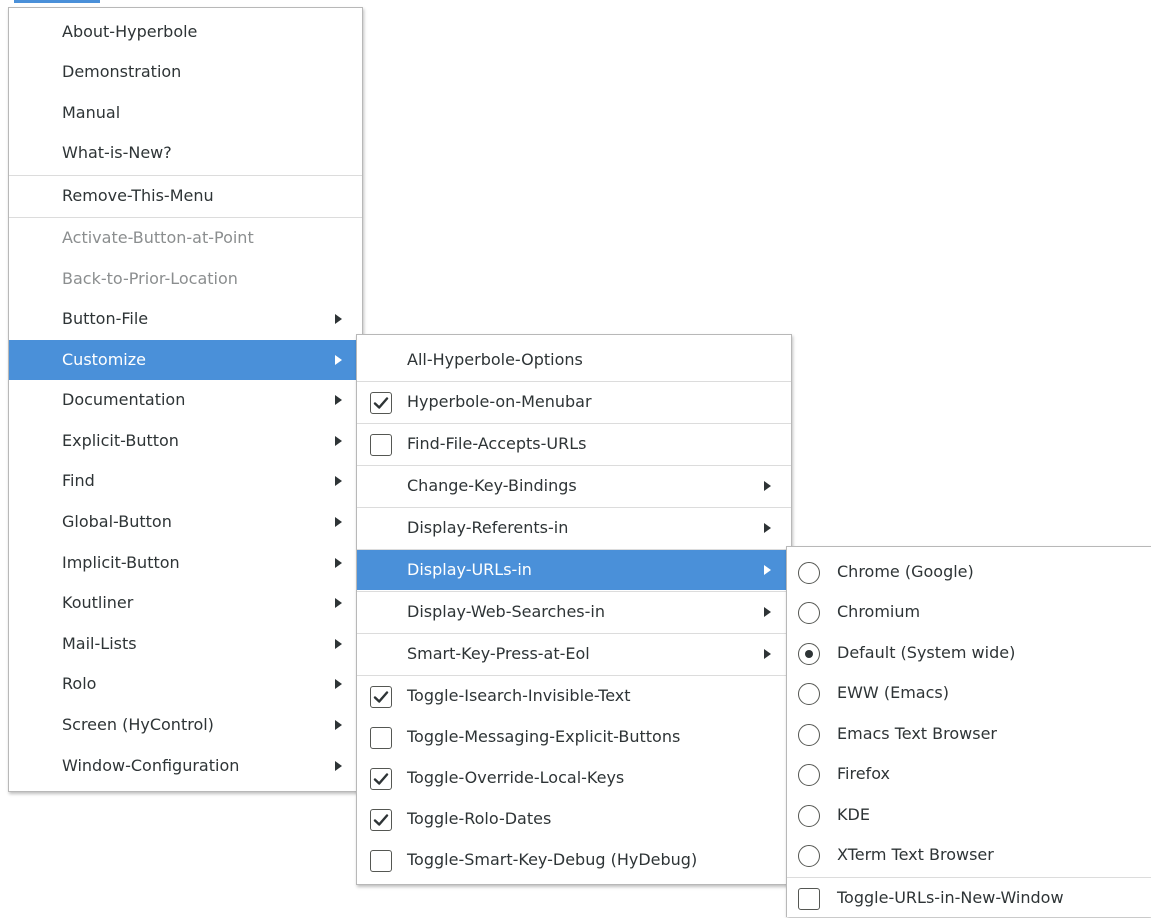  Describe the element at coordinates (574, 570) in the screenshot. I see `menu-item-display-urls-in: Display-URLs-in` at that location.